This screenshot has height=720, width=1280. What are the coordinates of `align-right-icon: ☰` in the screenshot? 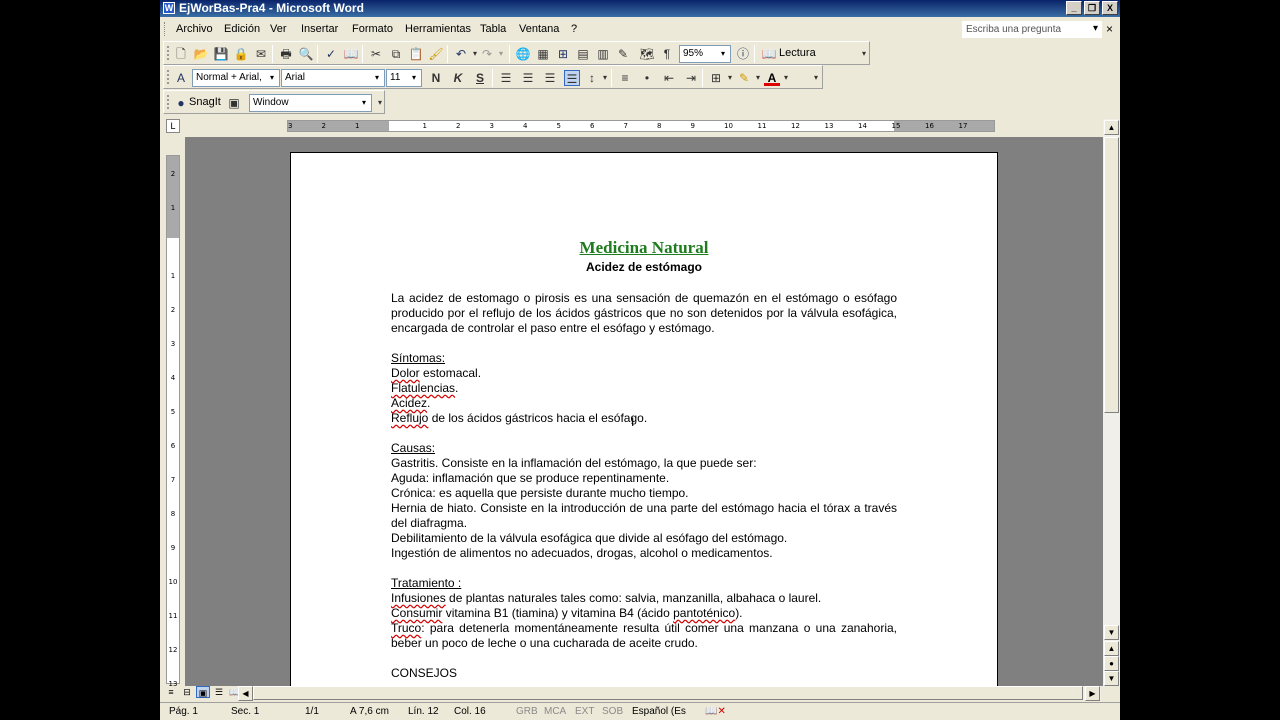 It's located at (550, 78).